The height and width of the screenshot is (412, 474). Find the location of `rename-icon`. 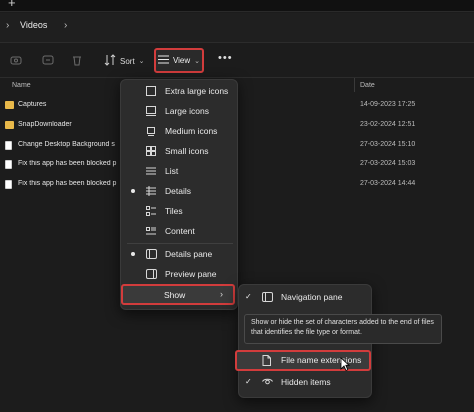

rename-icon is located at coordinates (48, 61).